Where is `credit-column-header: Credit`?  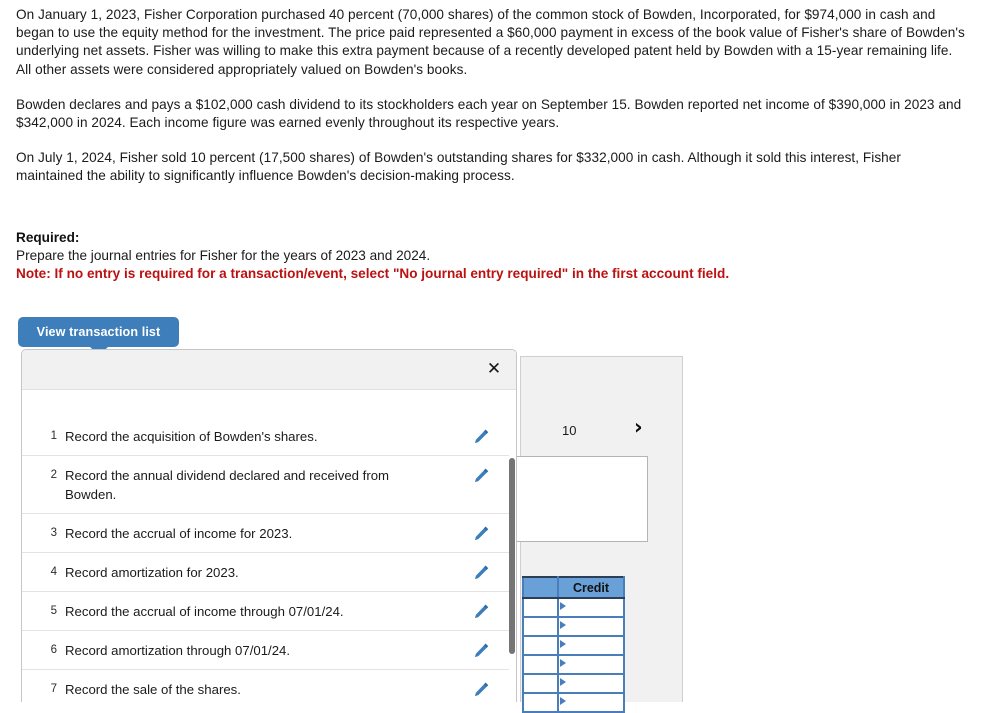
credit-column-header: Credit is located at coordinates (591, 587).